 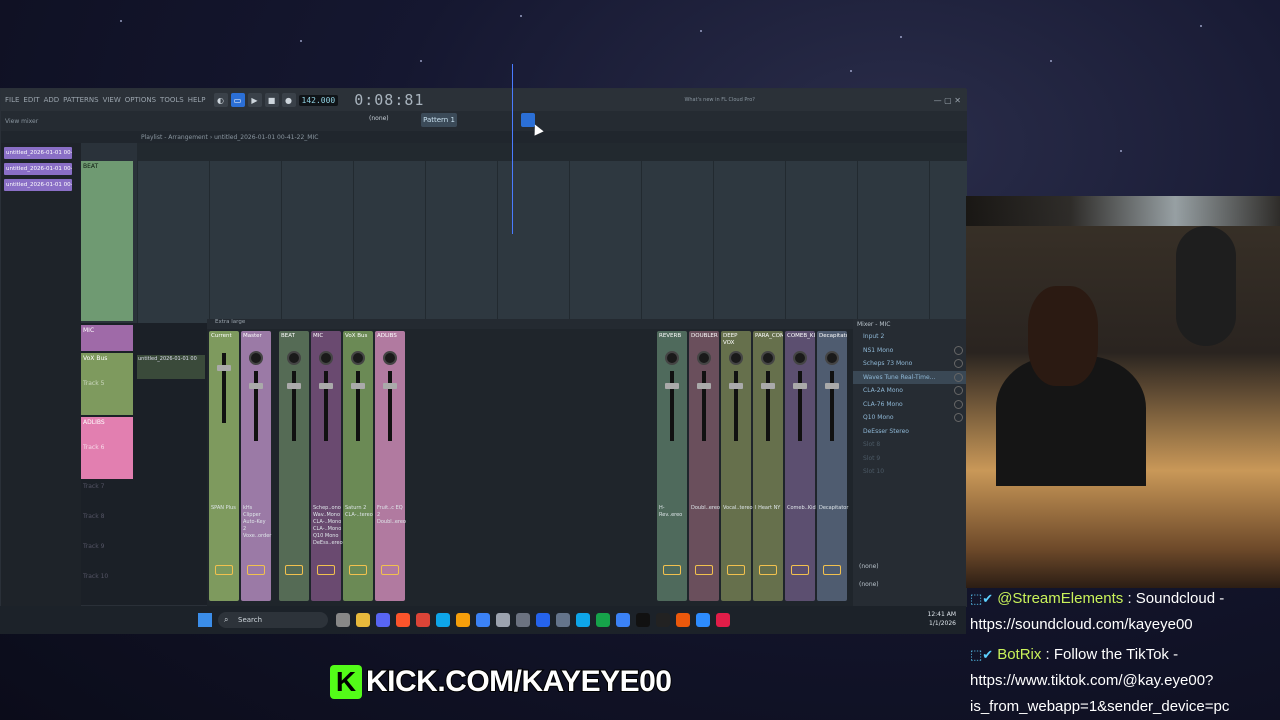 I want to click on mixer-strip-beat: BEAT, so click(x=294, y=466).